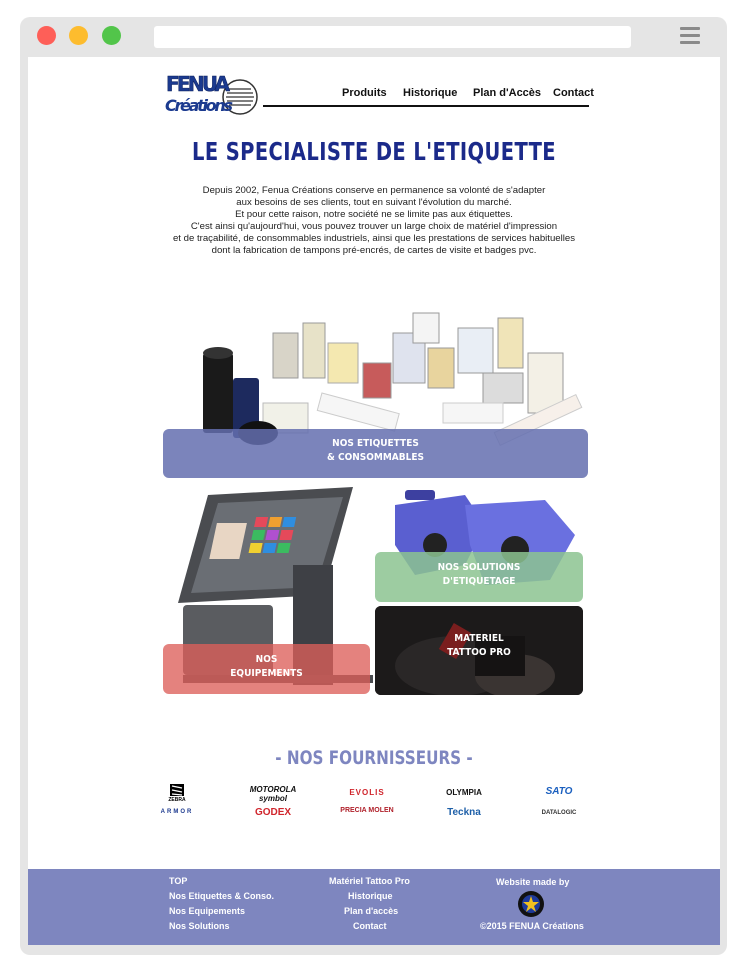 Image resolution: width=741 pixels, height=972 pixels. Describe the element at coordinates (392, 37) in the screenshot. I see `address-bar` at that location.